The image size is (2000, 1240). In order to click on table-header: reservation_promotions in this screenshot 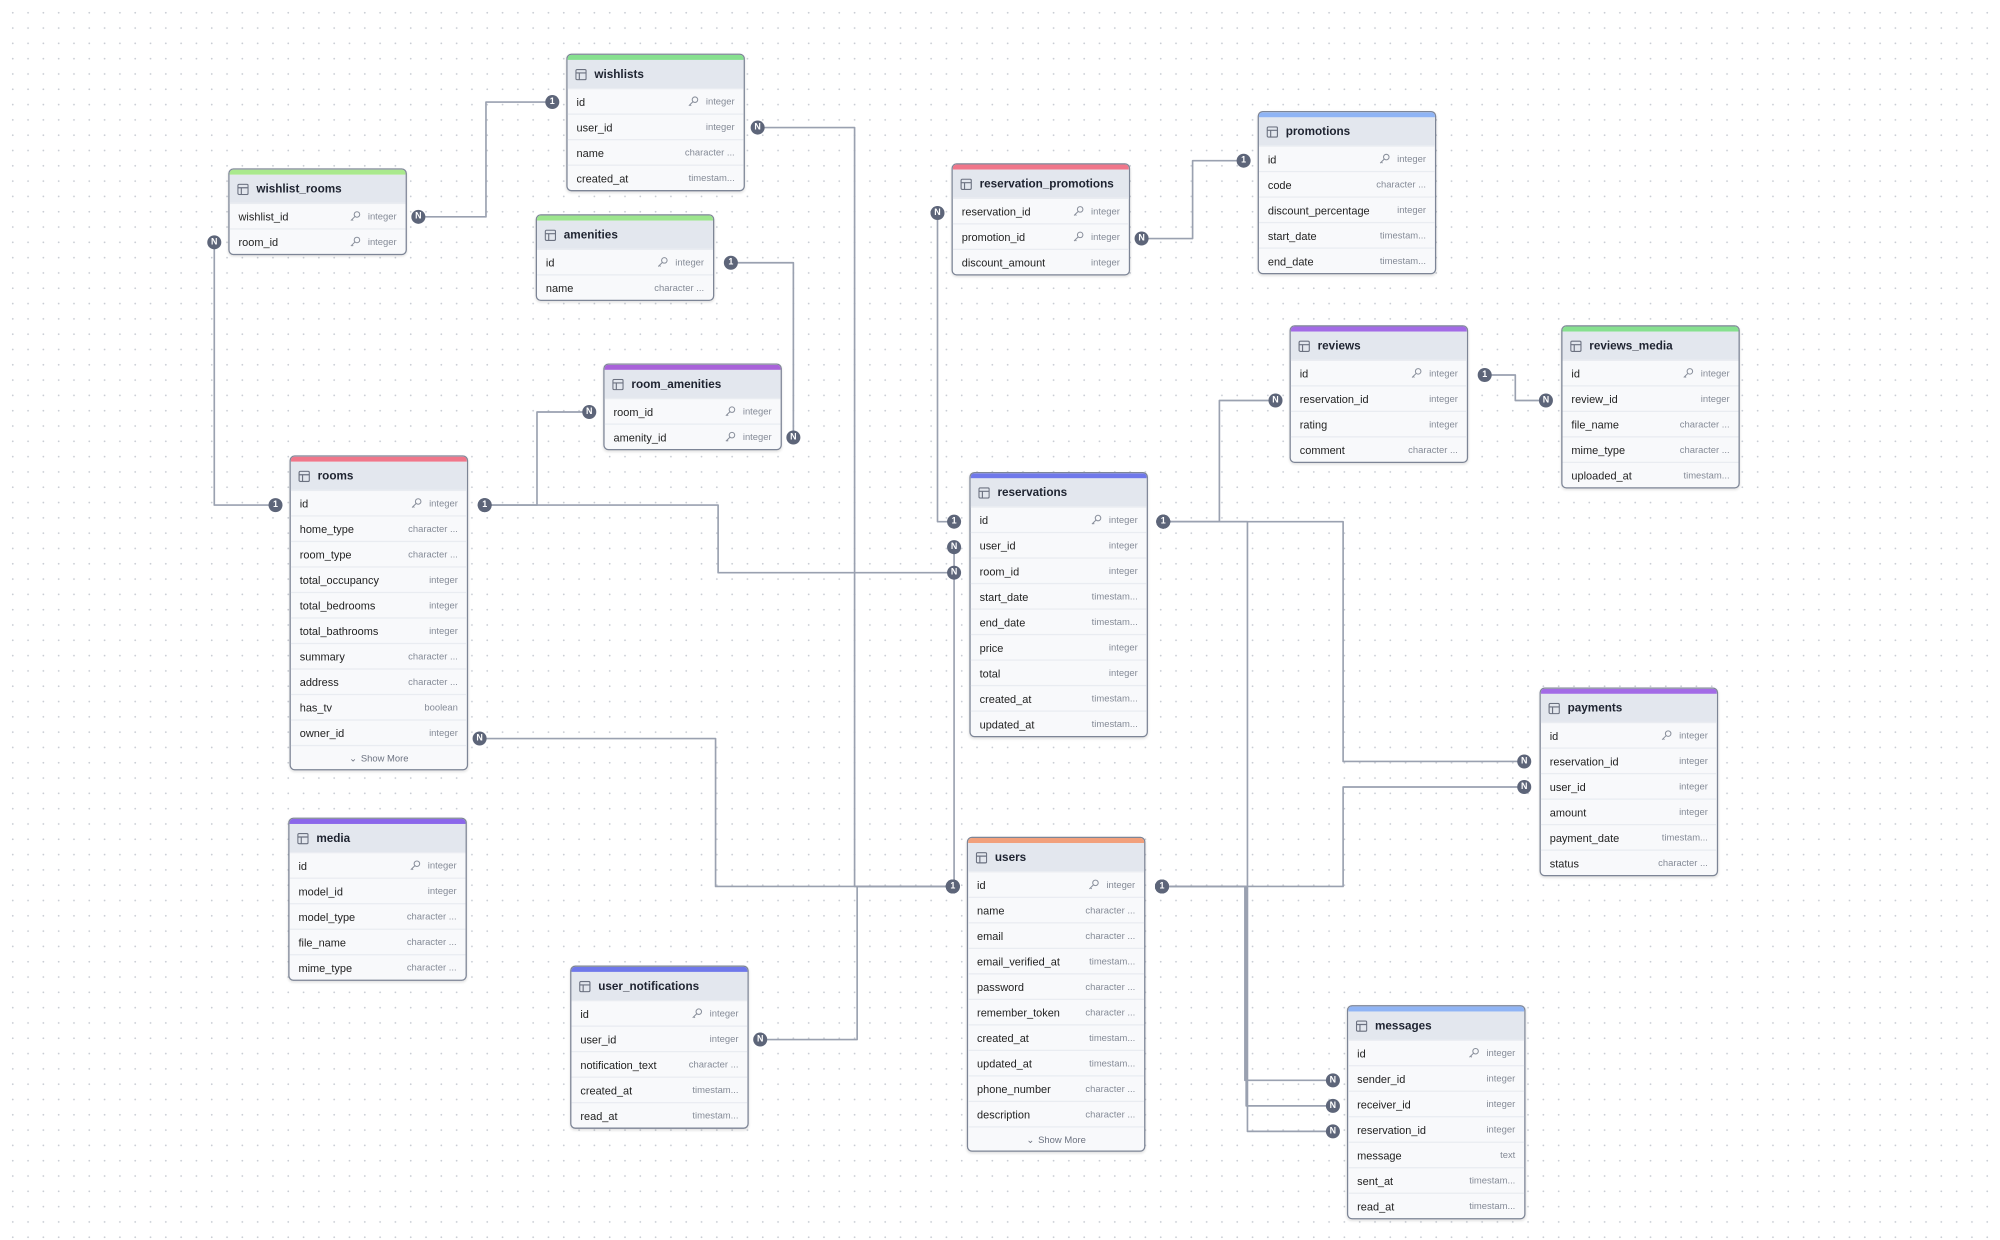, I will do `click(1040, 183)`.